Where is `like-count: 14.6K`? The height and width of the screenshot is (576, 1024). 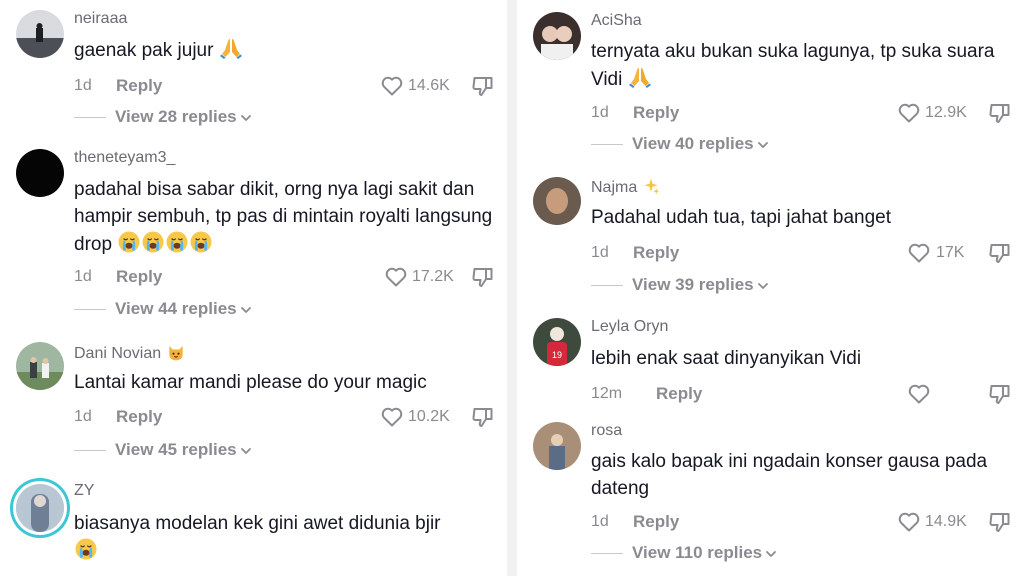 like-count: 14.6K is located at coordinates (429, 85).